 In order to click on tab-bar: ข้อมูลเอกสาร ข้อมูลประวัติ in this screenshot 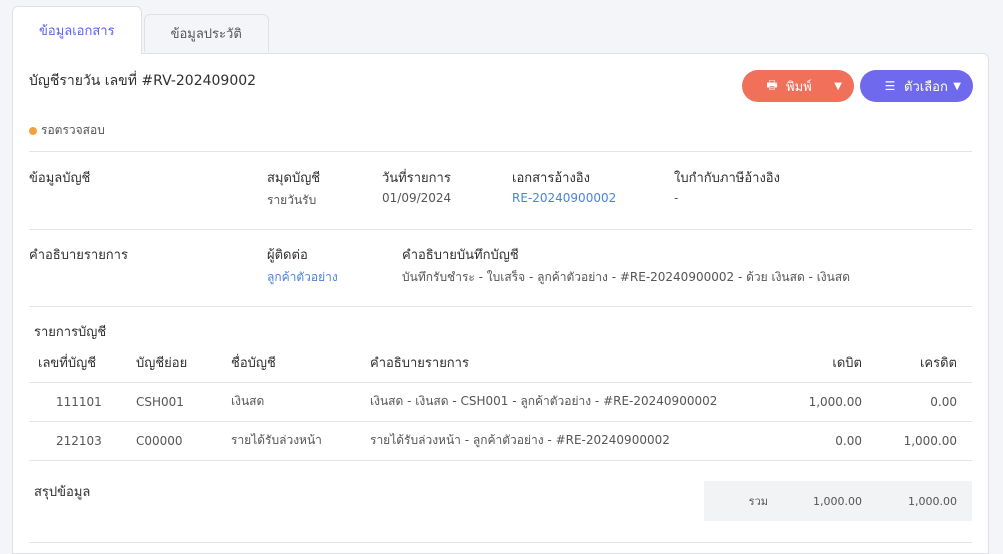, I will do `click(140, 30)`.